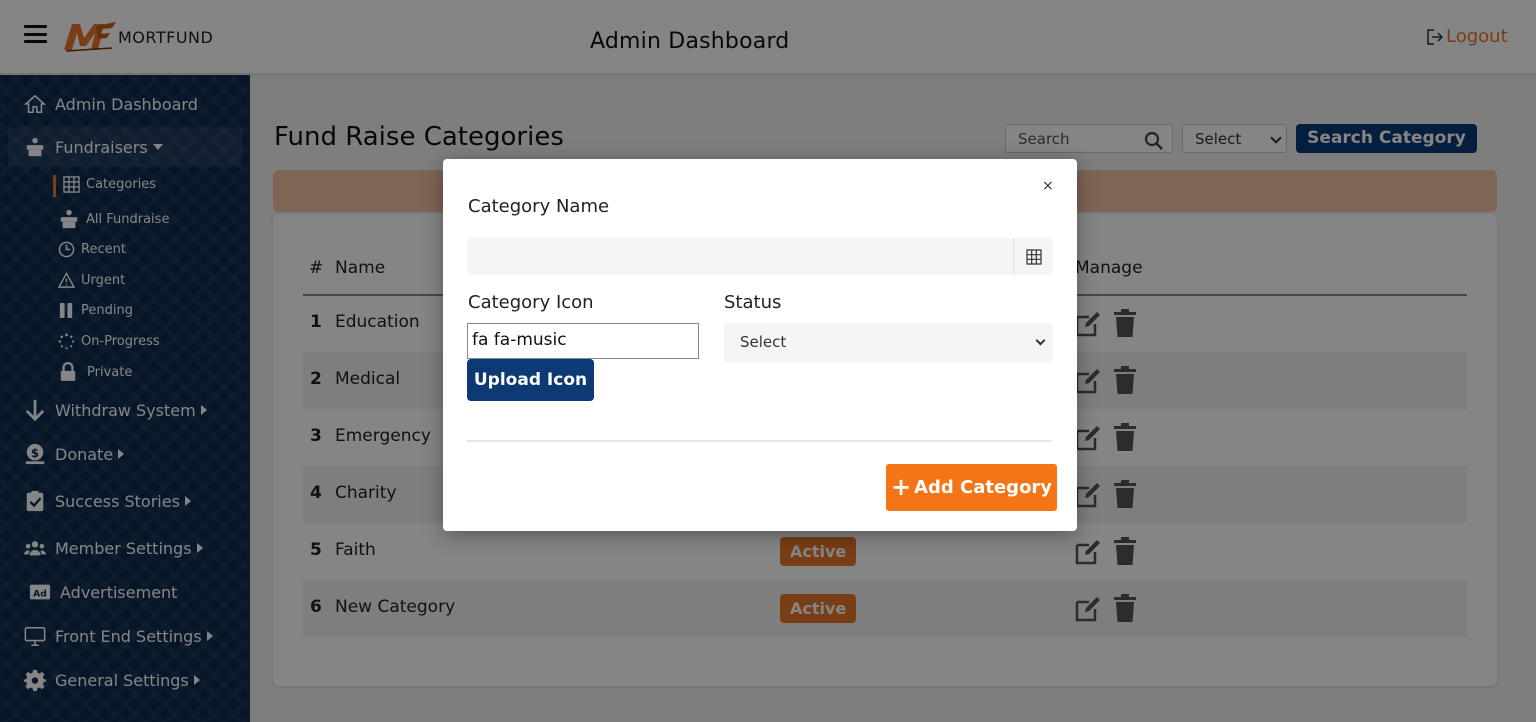 This screenshot has width=1536, height=722. I want to click on category-name-input, so click(760, 256).